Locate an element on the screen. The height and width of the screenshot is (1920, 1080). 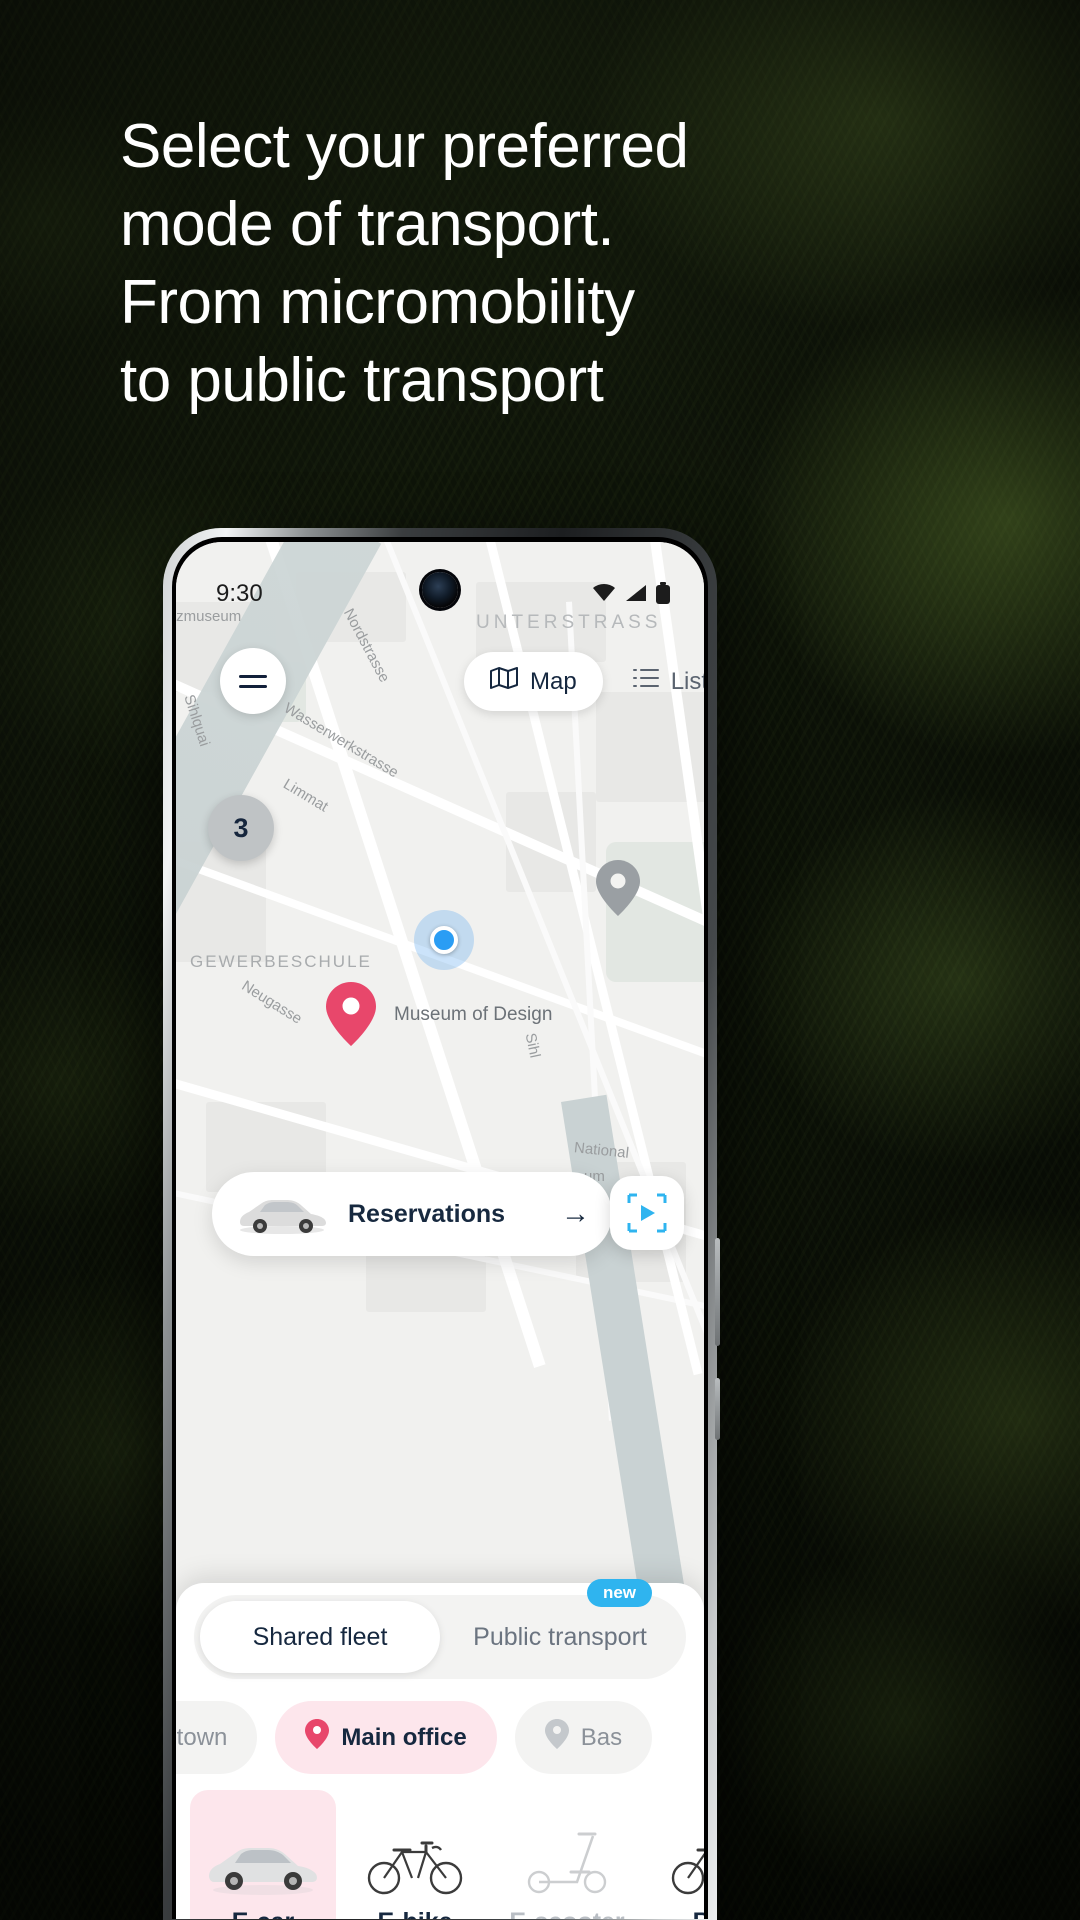
view-toggle: Map List is located at coordinates (584, 681).